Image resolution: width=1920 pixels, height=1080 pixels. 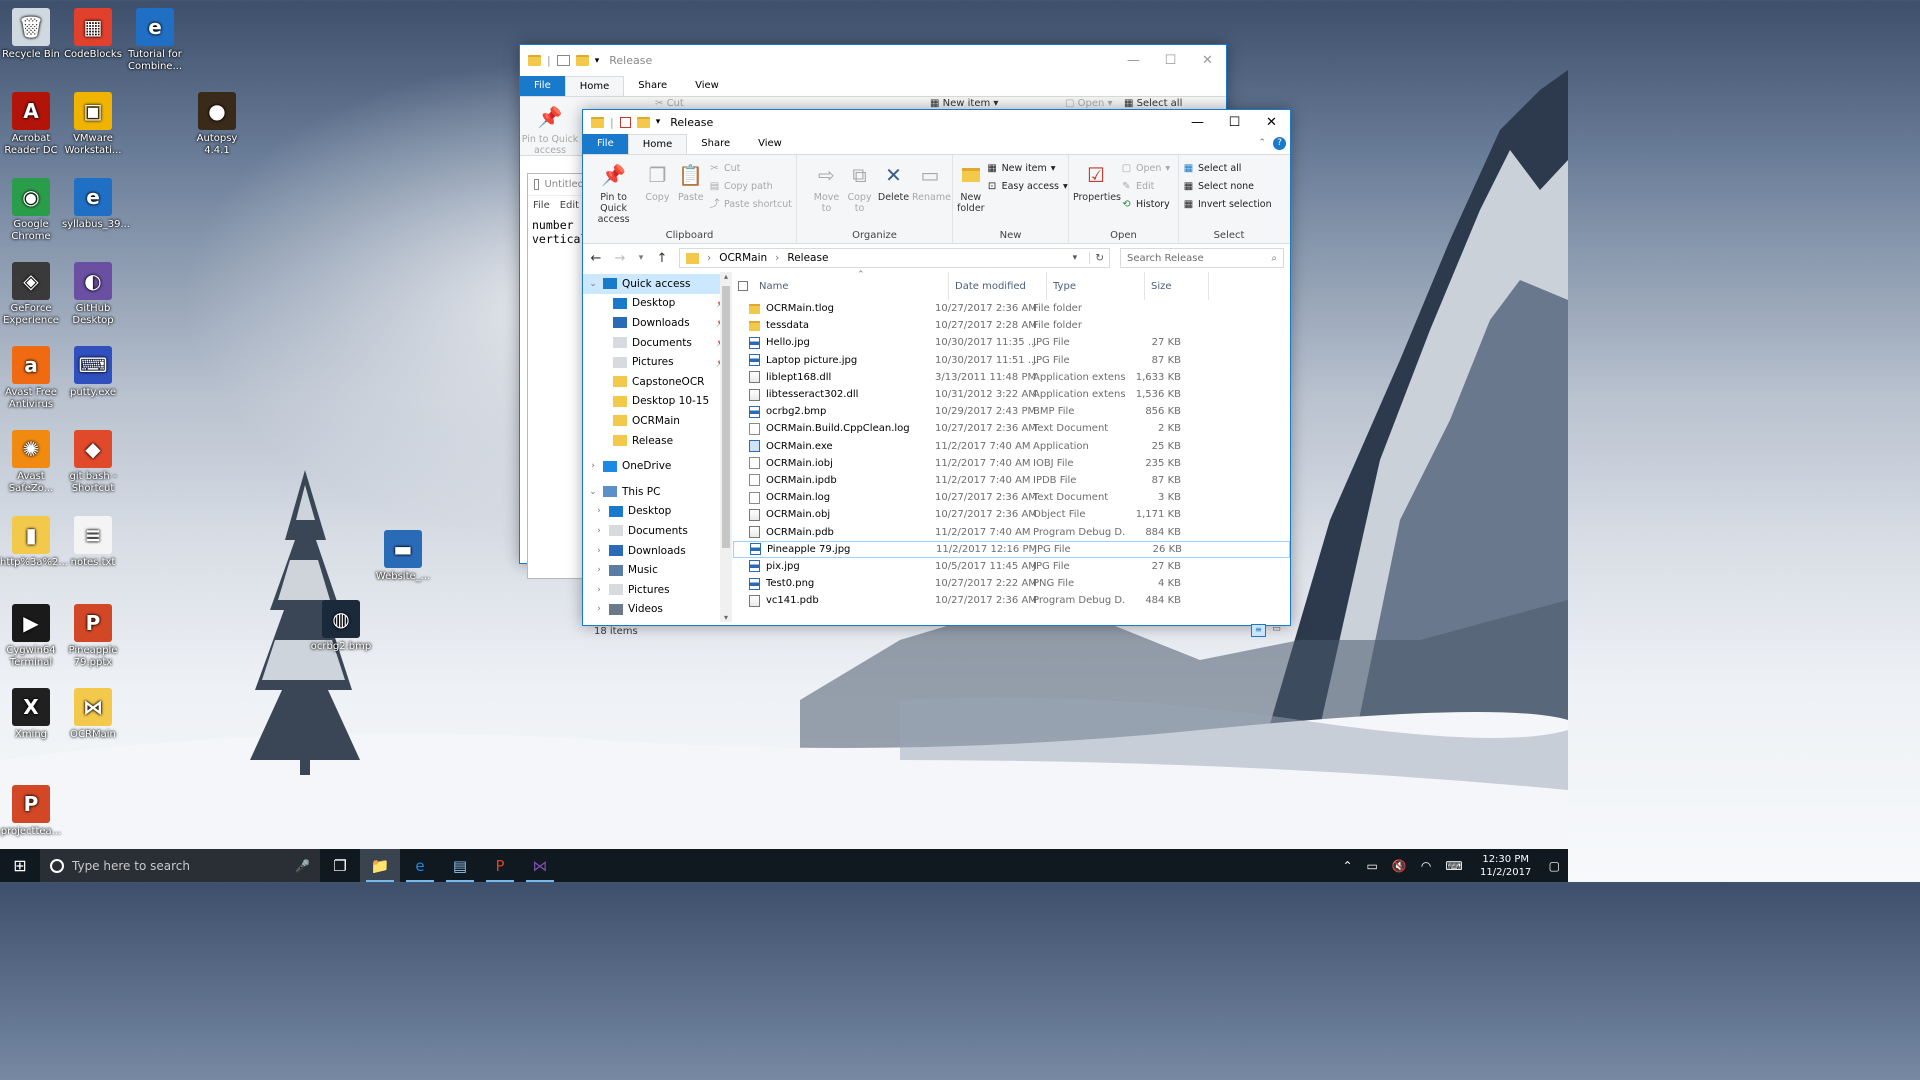 What do you see at coordinates (750, 204) in the screenshot?
I see `paste-shortcut-button: ⤴ Paste shortcut` at bounding box center [750, 204].